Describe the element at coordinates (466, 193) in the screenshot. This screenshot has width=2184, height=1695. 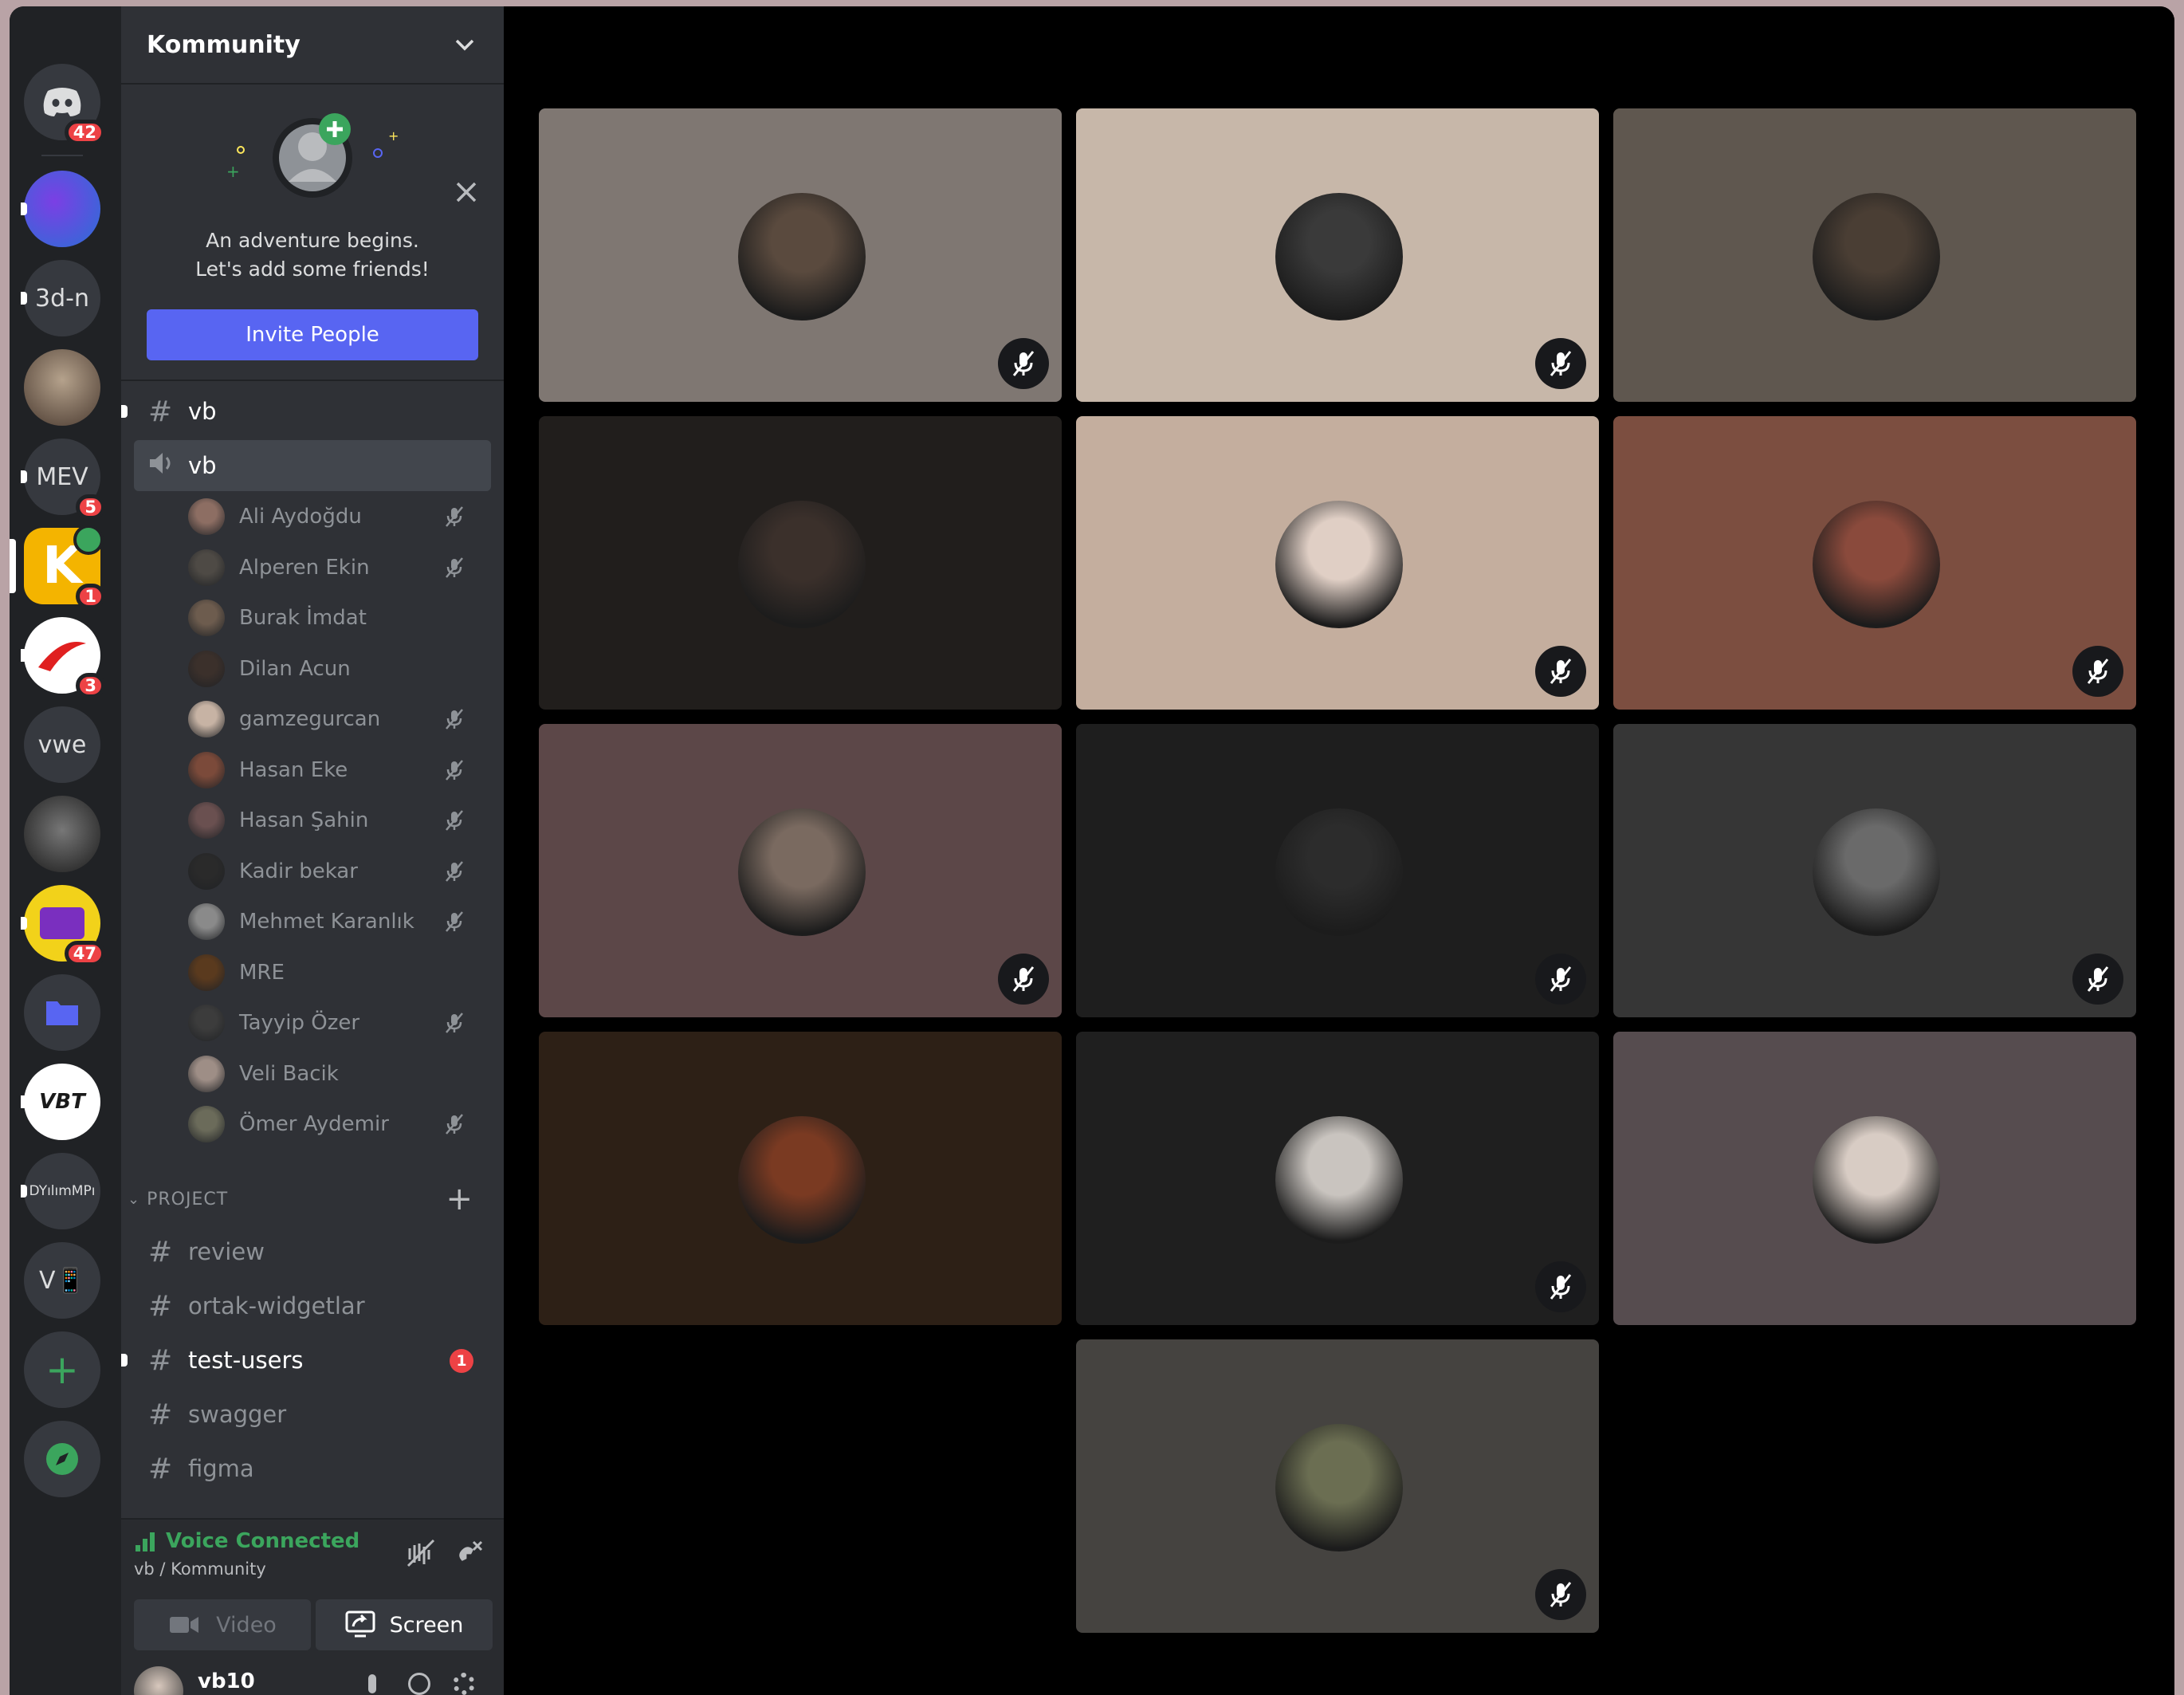
I see `close-icon` at that location.